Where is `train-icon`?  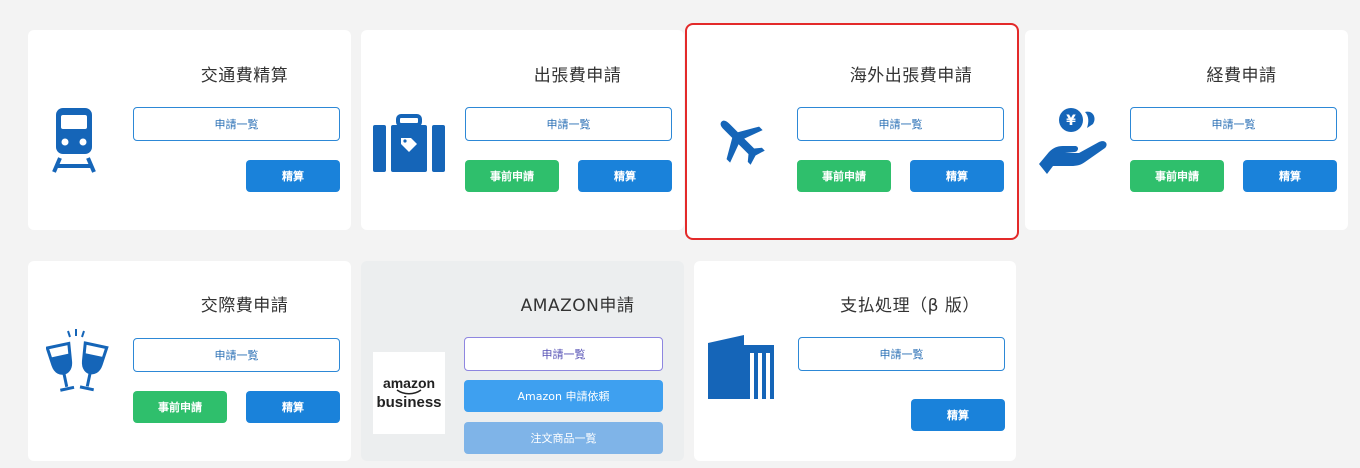
train-icon is located at coordinates (74, 142).